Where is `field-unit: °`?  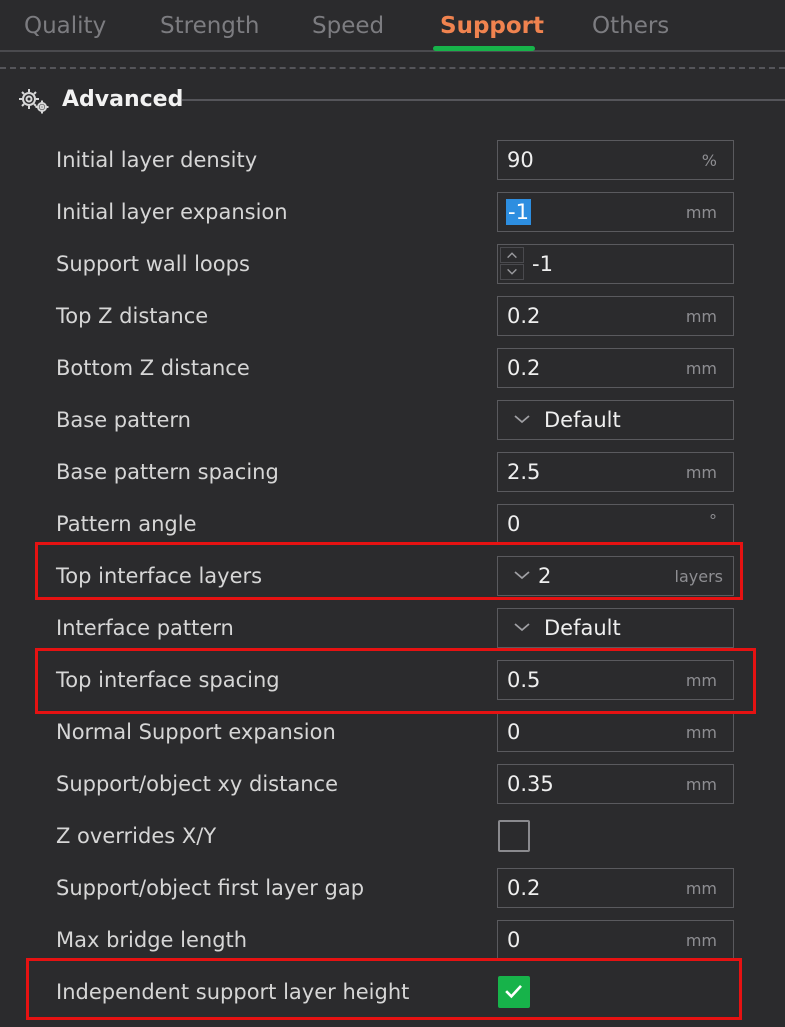
field-unit: ° is located at coordinates (713, 520).